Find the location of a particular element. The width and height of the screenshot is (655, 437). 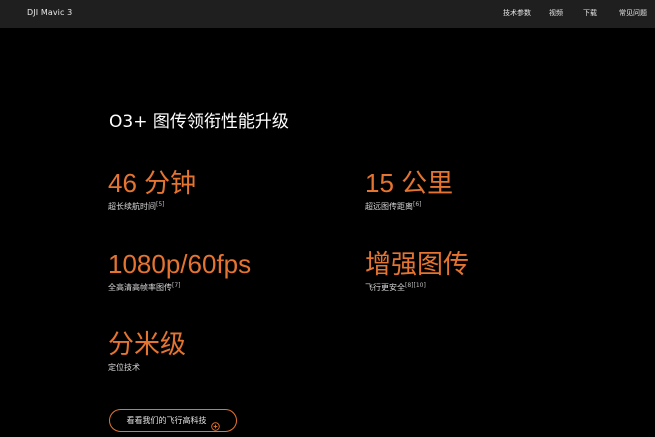

stat-label-text: 超远图传距离 is located at coordinates (389, 206).